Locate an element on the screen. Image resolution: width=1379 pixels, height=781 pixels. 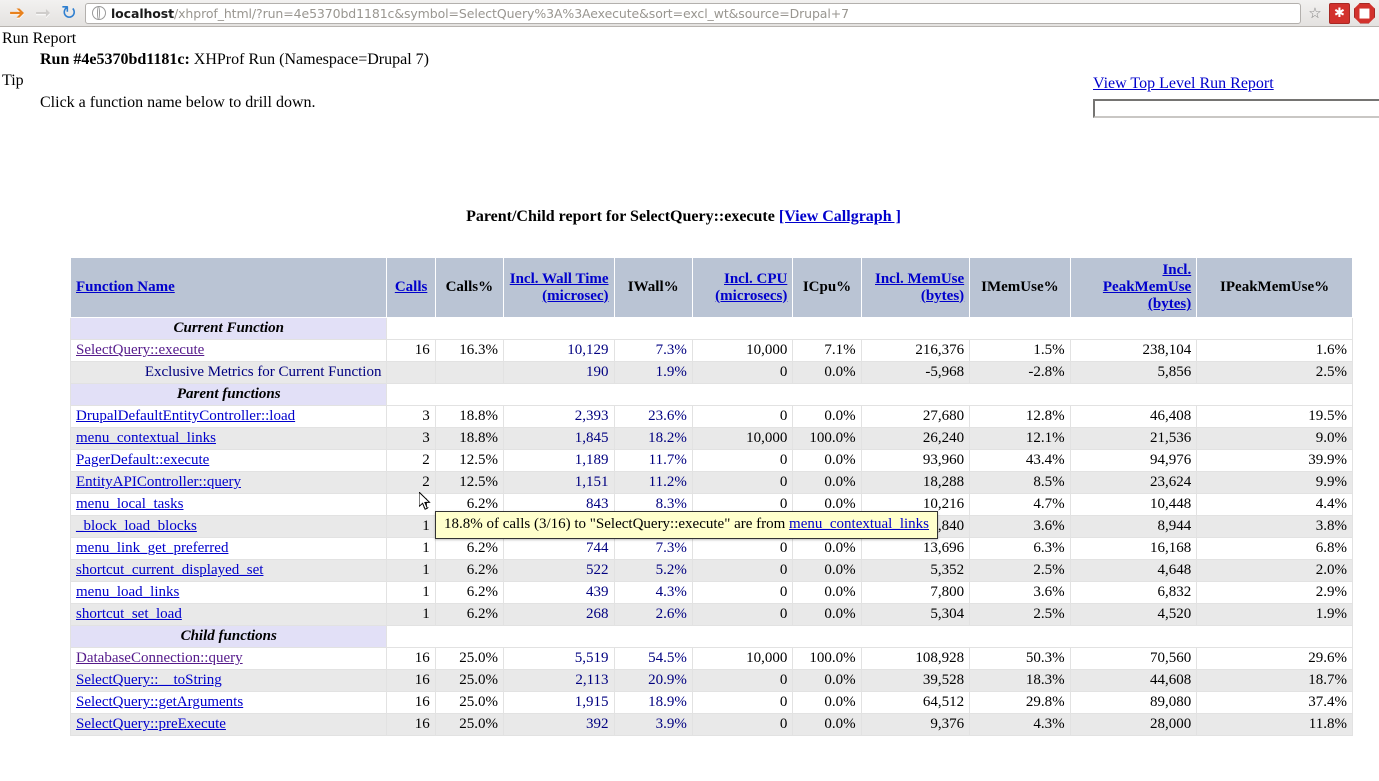
adblock-extension-icon: ■ is located at coordinates (1364, 13).